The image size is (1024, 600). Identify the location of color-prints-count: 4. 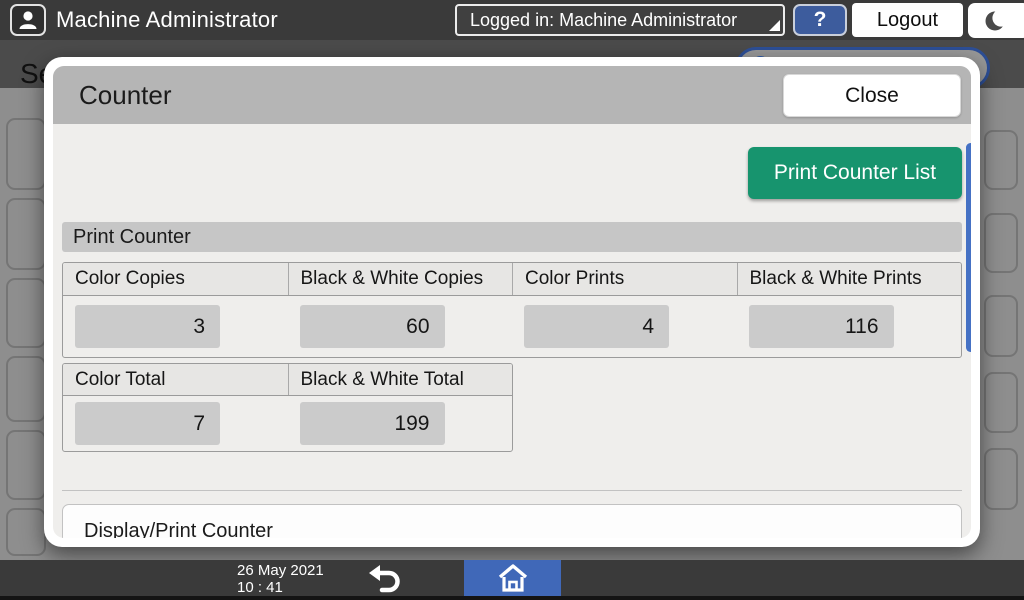
(596, 326).